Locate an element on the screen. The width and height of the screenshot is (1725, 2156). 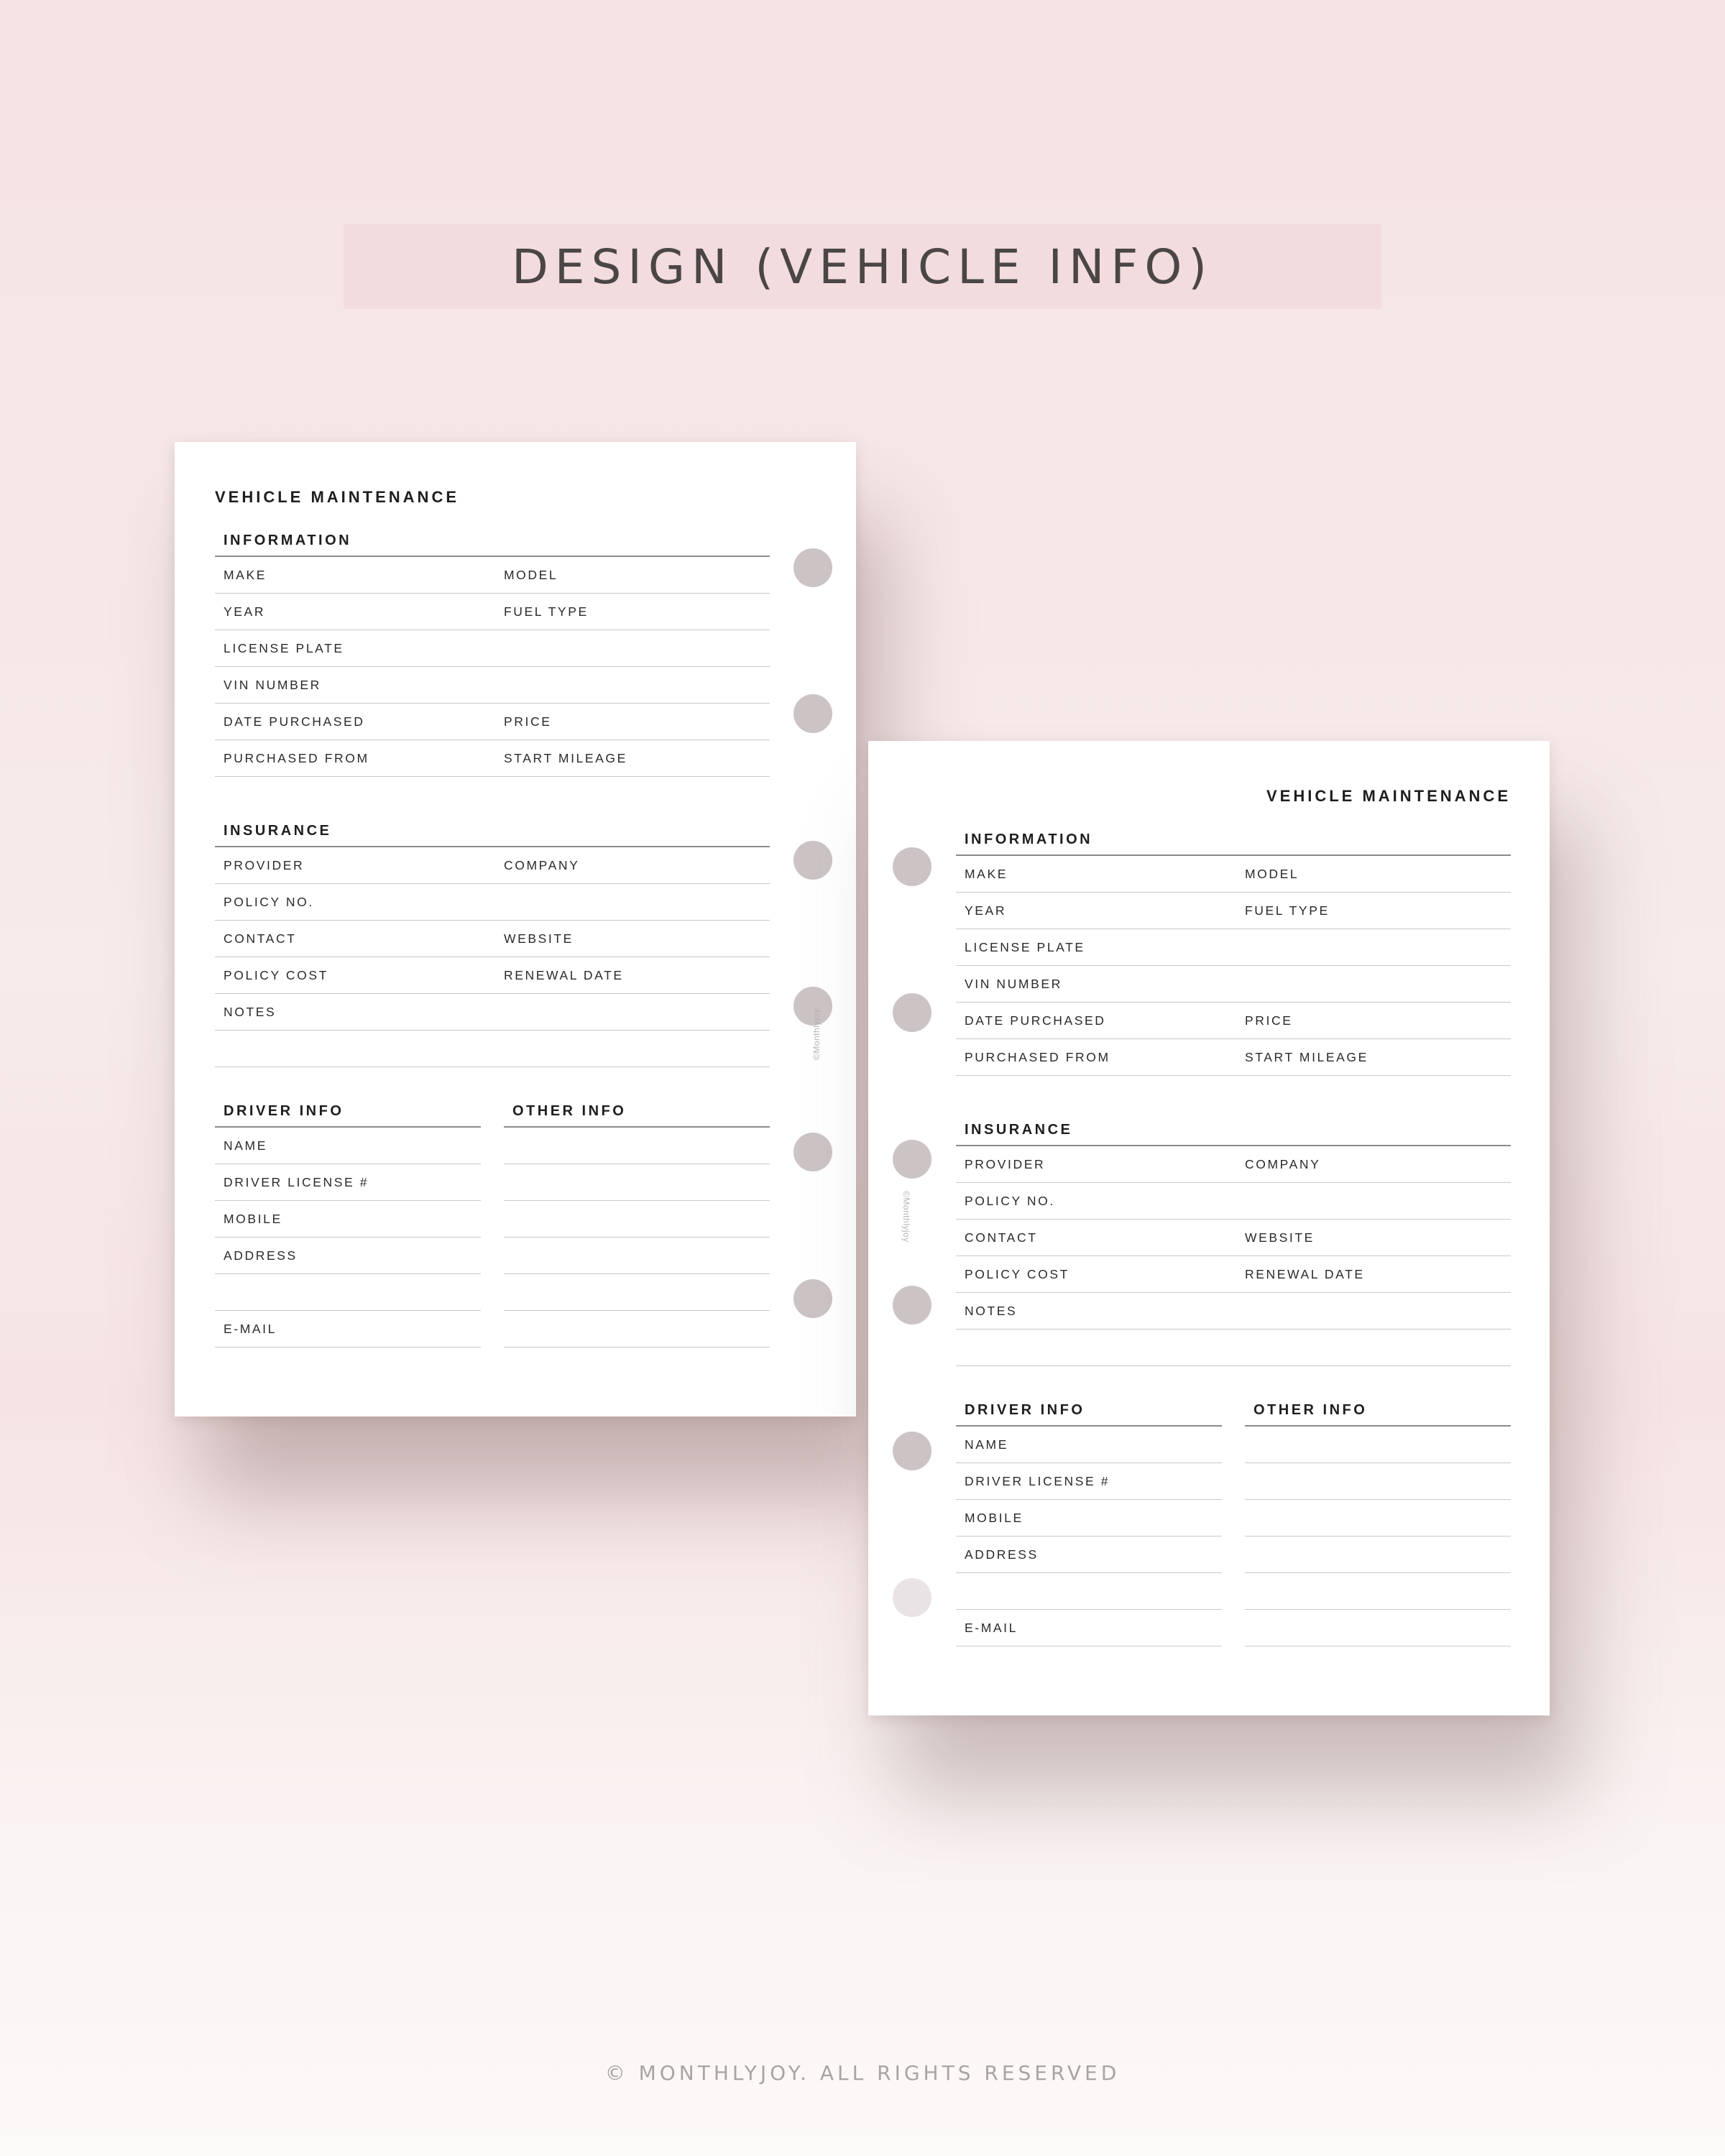
field-label: POLICY NO. is located at coordinates (269, 901).